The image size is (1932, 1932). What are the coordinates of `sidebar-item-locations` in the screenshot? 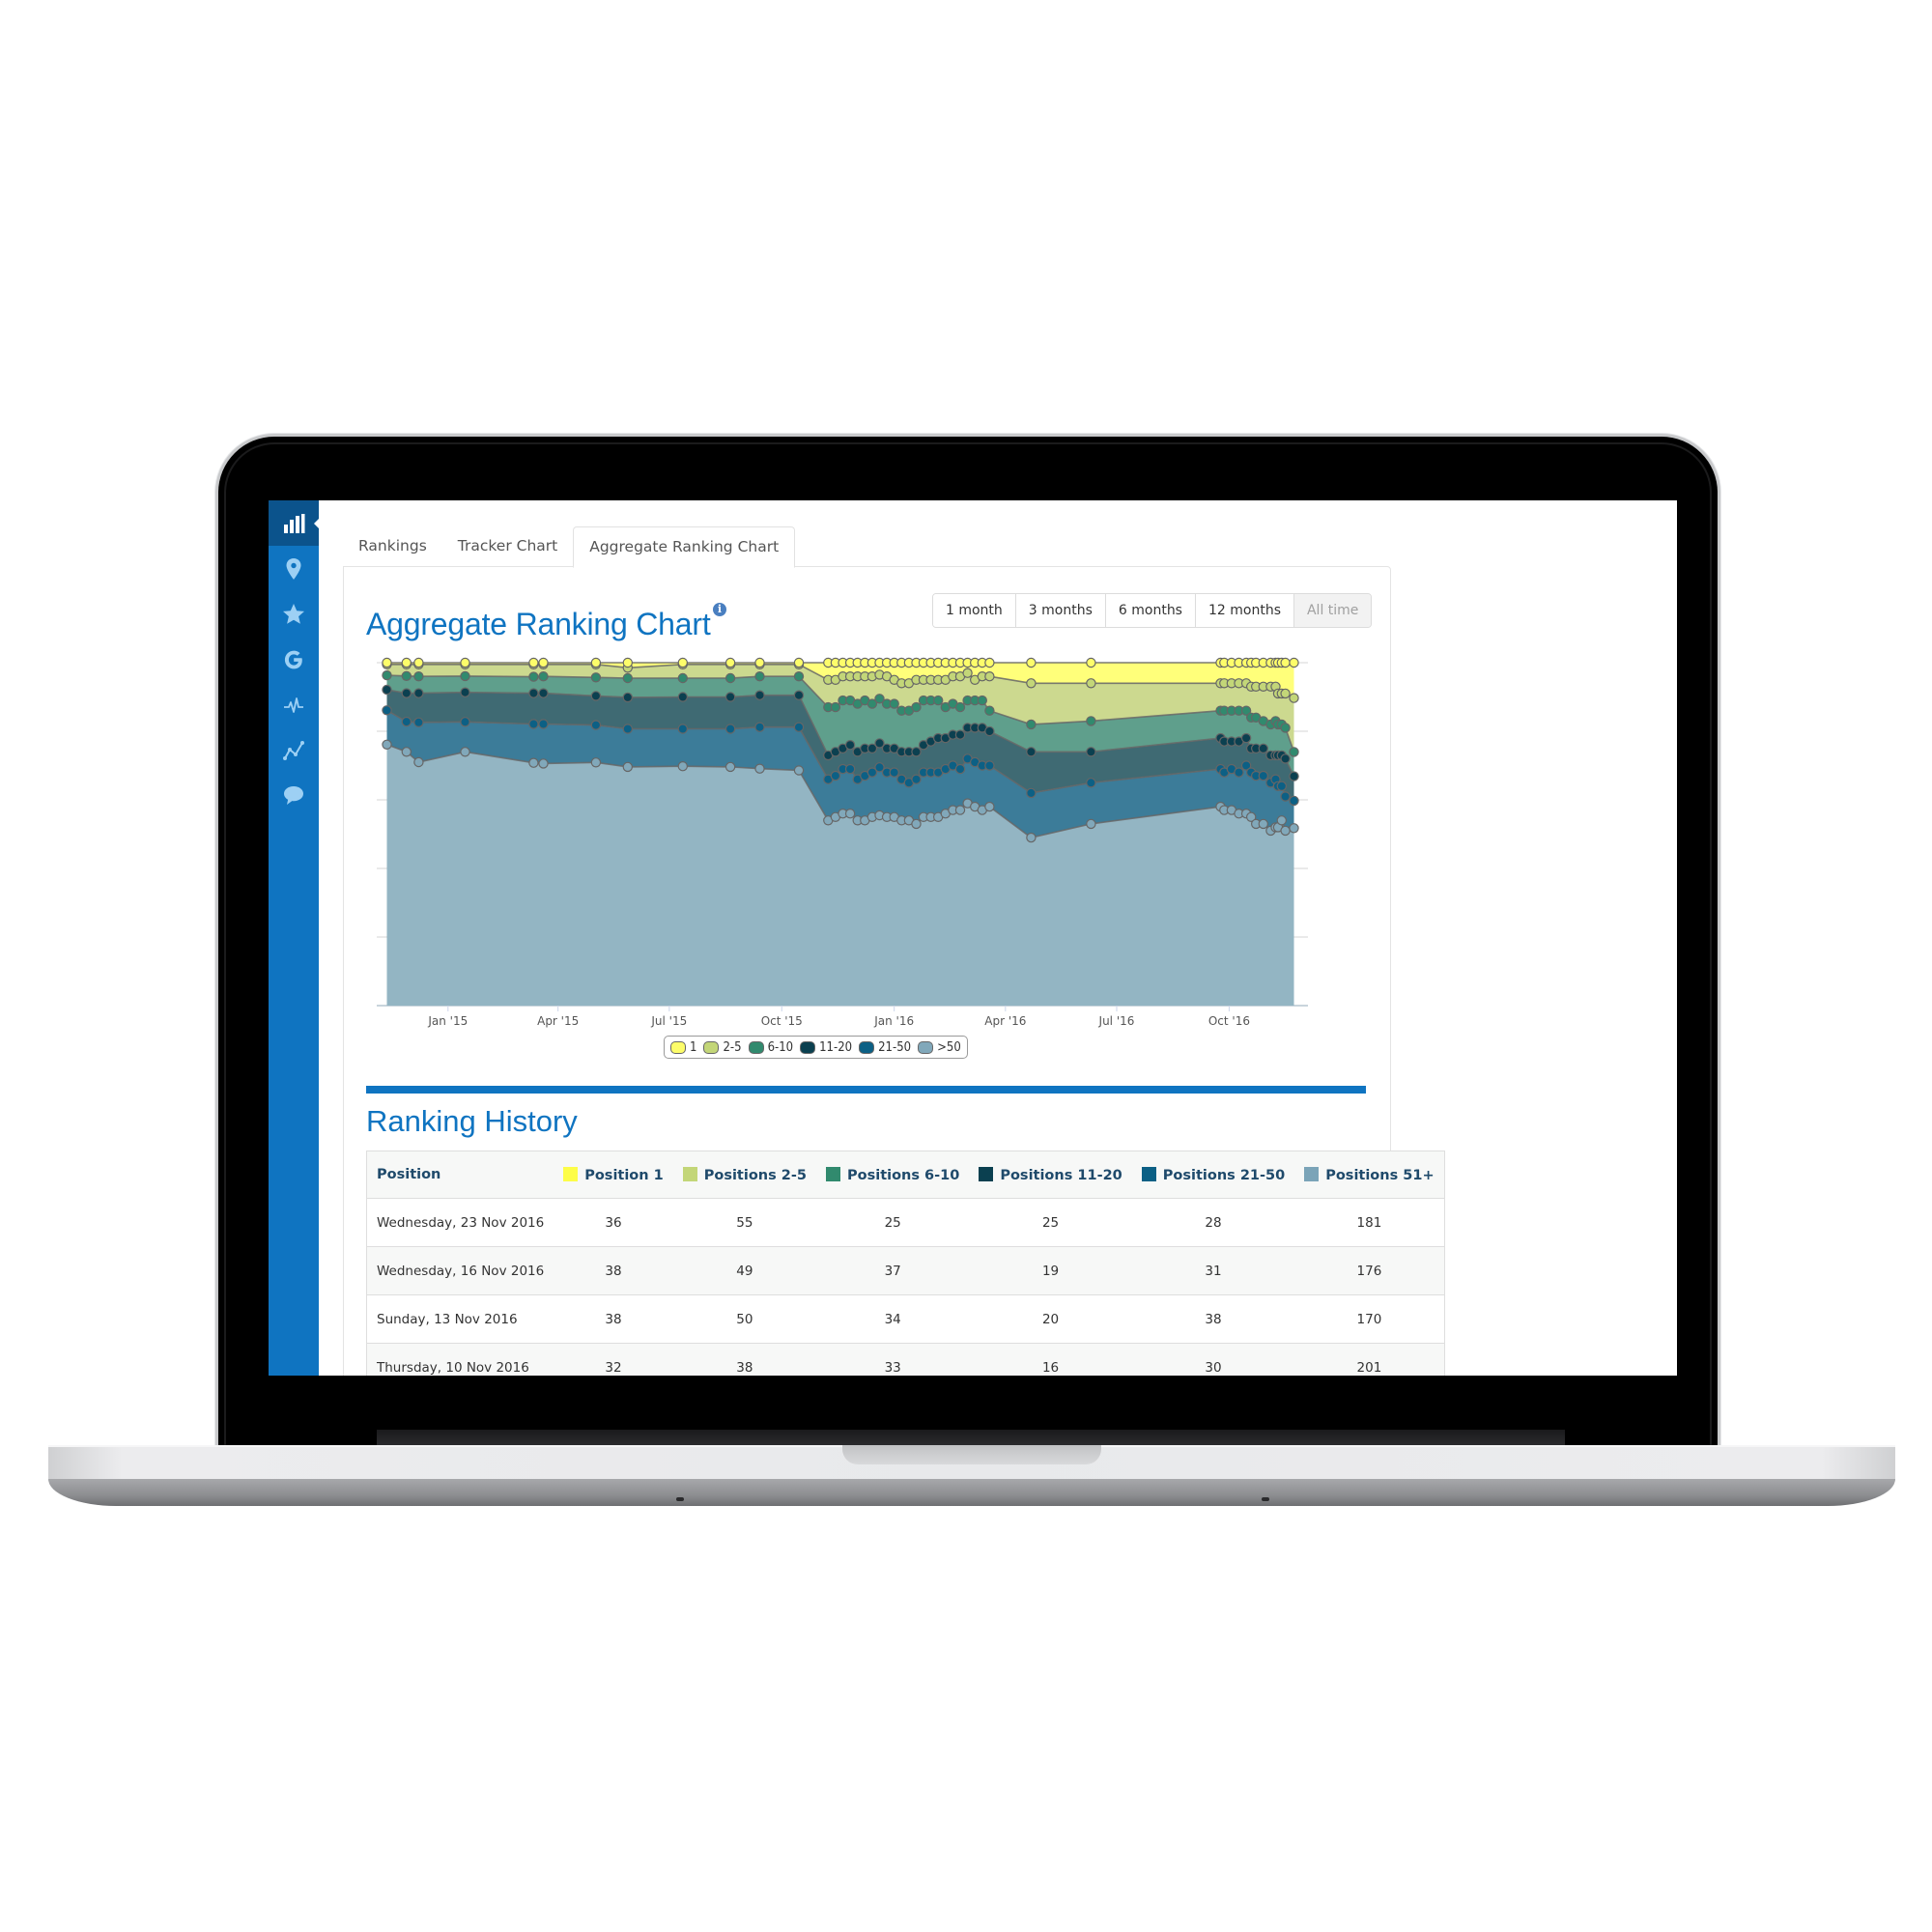 It's located at (294, 568).